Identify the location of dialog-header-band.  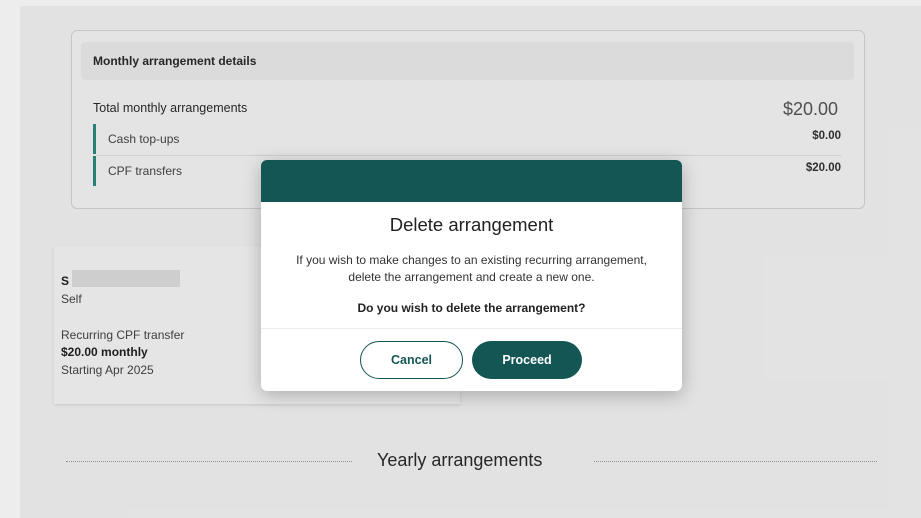
(471, 181).